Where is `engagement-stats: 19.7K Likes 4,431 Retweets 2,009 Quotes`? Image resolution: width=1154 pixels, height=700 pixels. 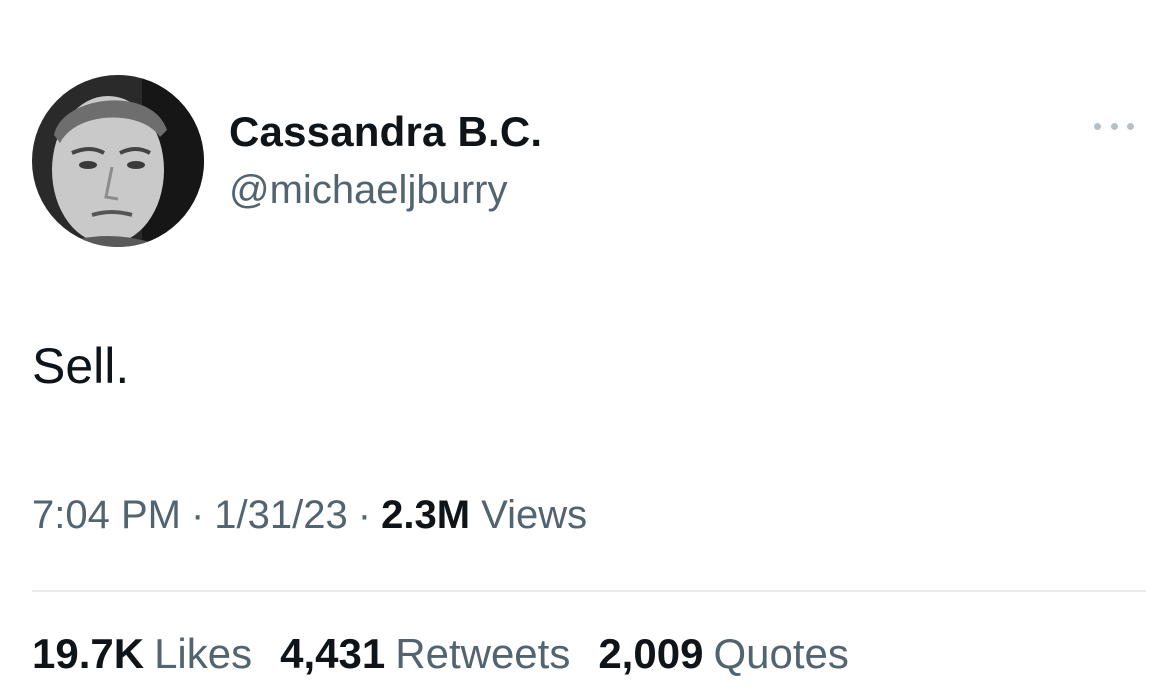
engagement-stats: 19.7K Likes 4,431 Retweets 2,009 Quotes is located at coordinates (440, 654).